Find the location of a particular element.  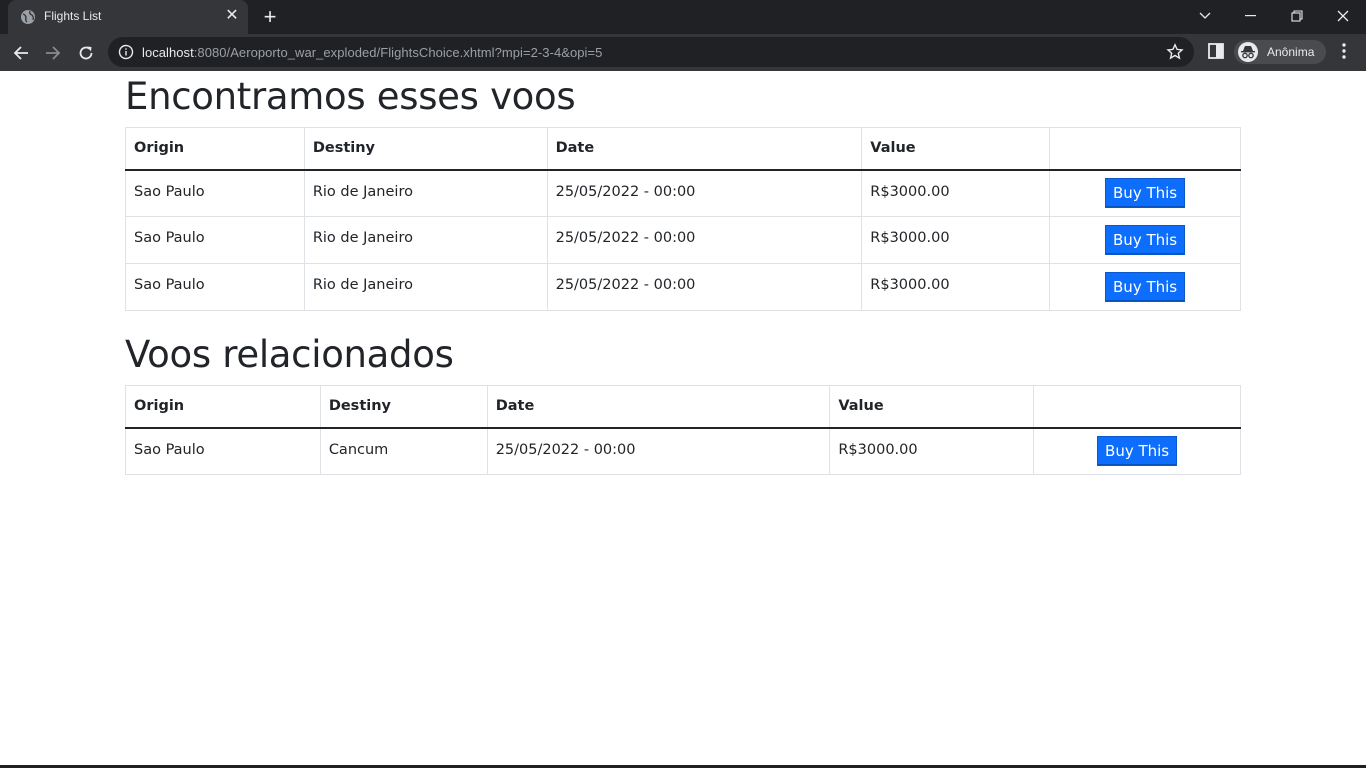

restore-icon is located at coordinates (1297, 16).